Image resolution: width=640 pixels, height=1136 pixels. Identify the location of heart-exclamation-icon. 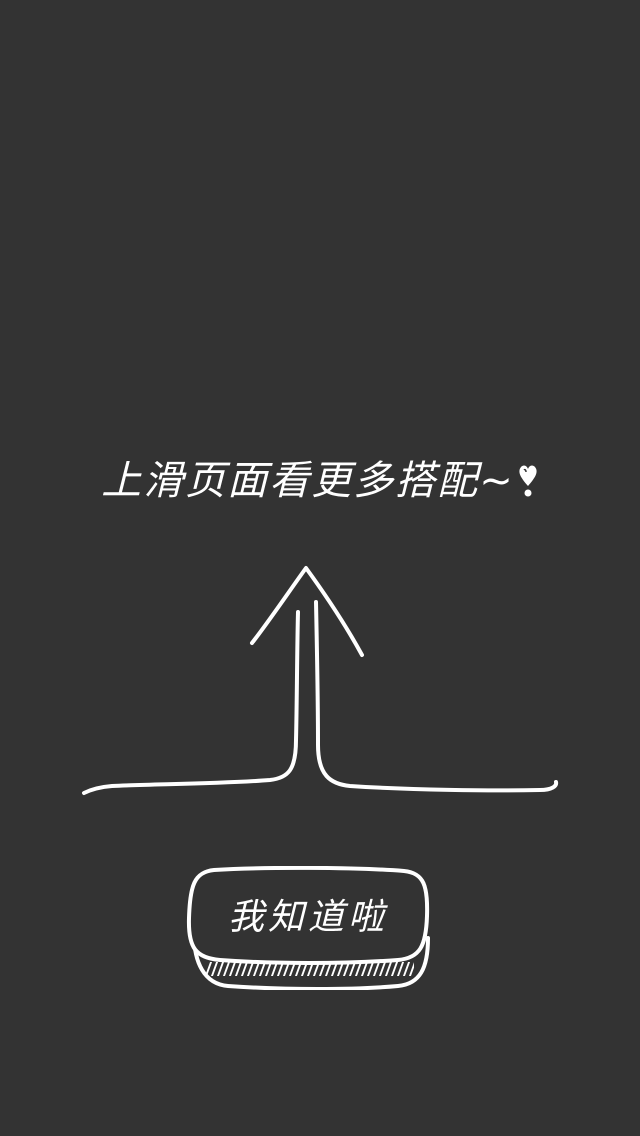
(528, 479).